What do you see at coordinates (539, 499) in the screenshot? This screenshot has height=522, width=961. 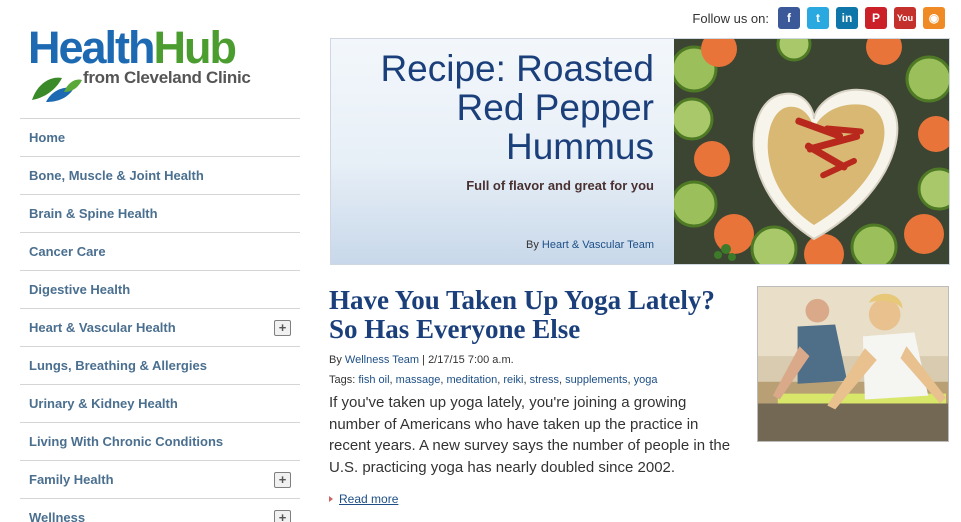 I see `read-more: Read more` at bounding box center [539, 499].